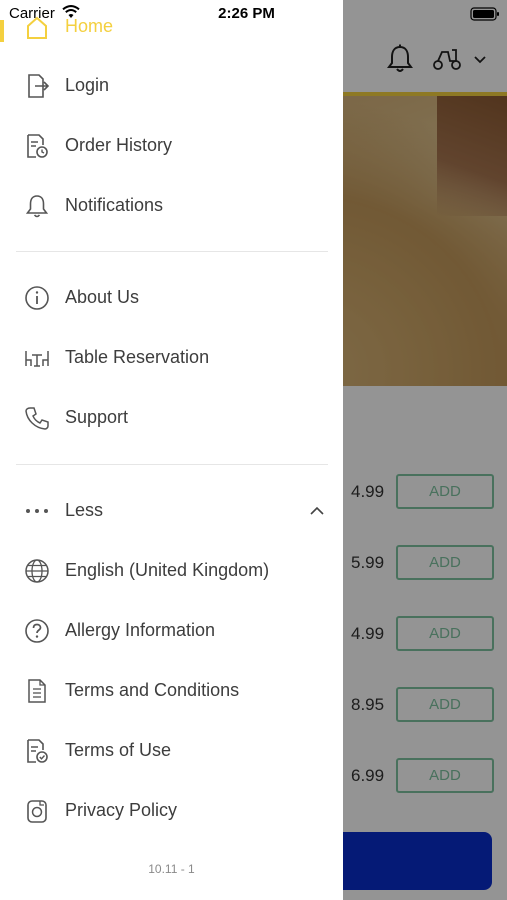 The width and height of the screenshot is (507, 900). What do you see at coordinates (171, 86) in the screenshot?
I see `menu-item-login: Login` at bounding box center [171, 86].